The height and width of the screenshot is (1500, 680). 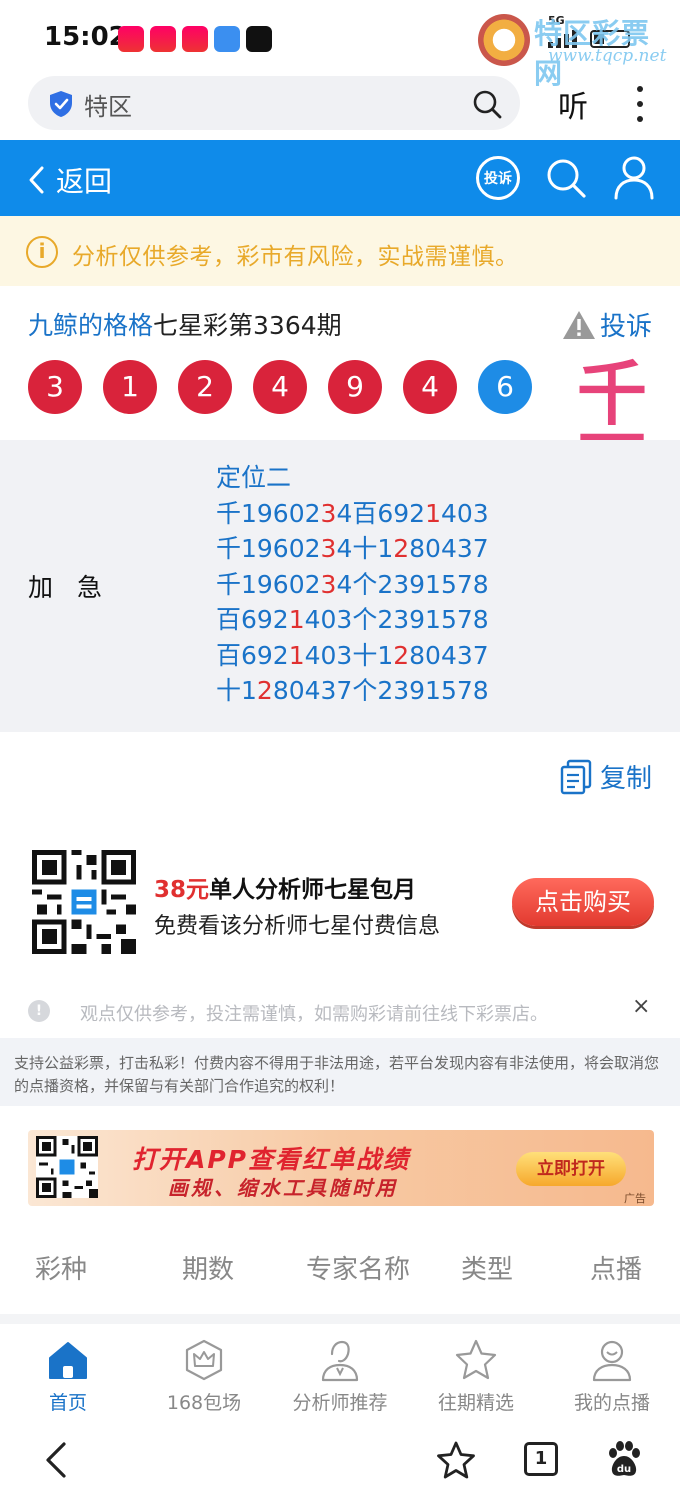 What do you see at coordinates (108, 107) in the screenshot?
I see `search-text: 特区` at bounding box center [108, 107].